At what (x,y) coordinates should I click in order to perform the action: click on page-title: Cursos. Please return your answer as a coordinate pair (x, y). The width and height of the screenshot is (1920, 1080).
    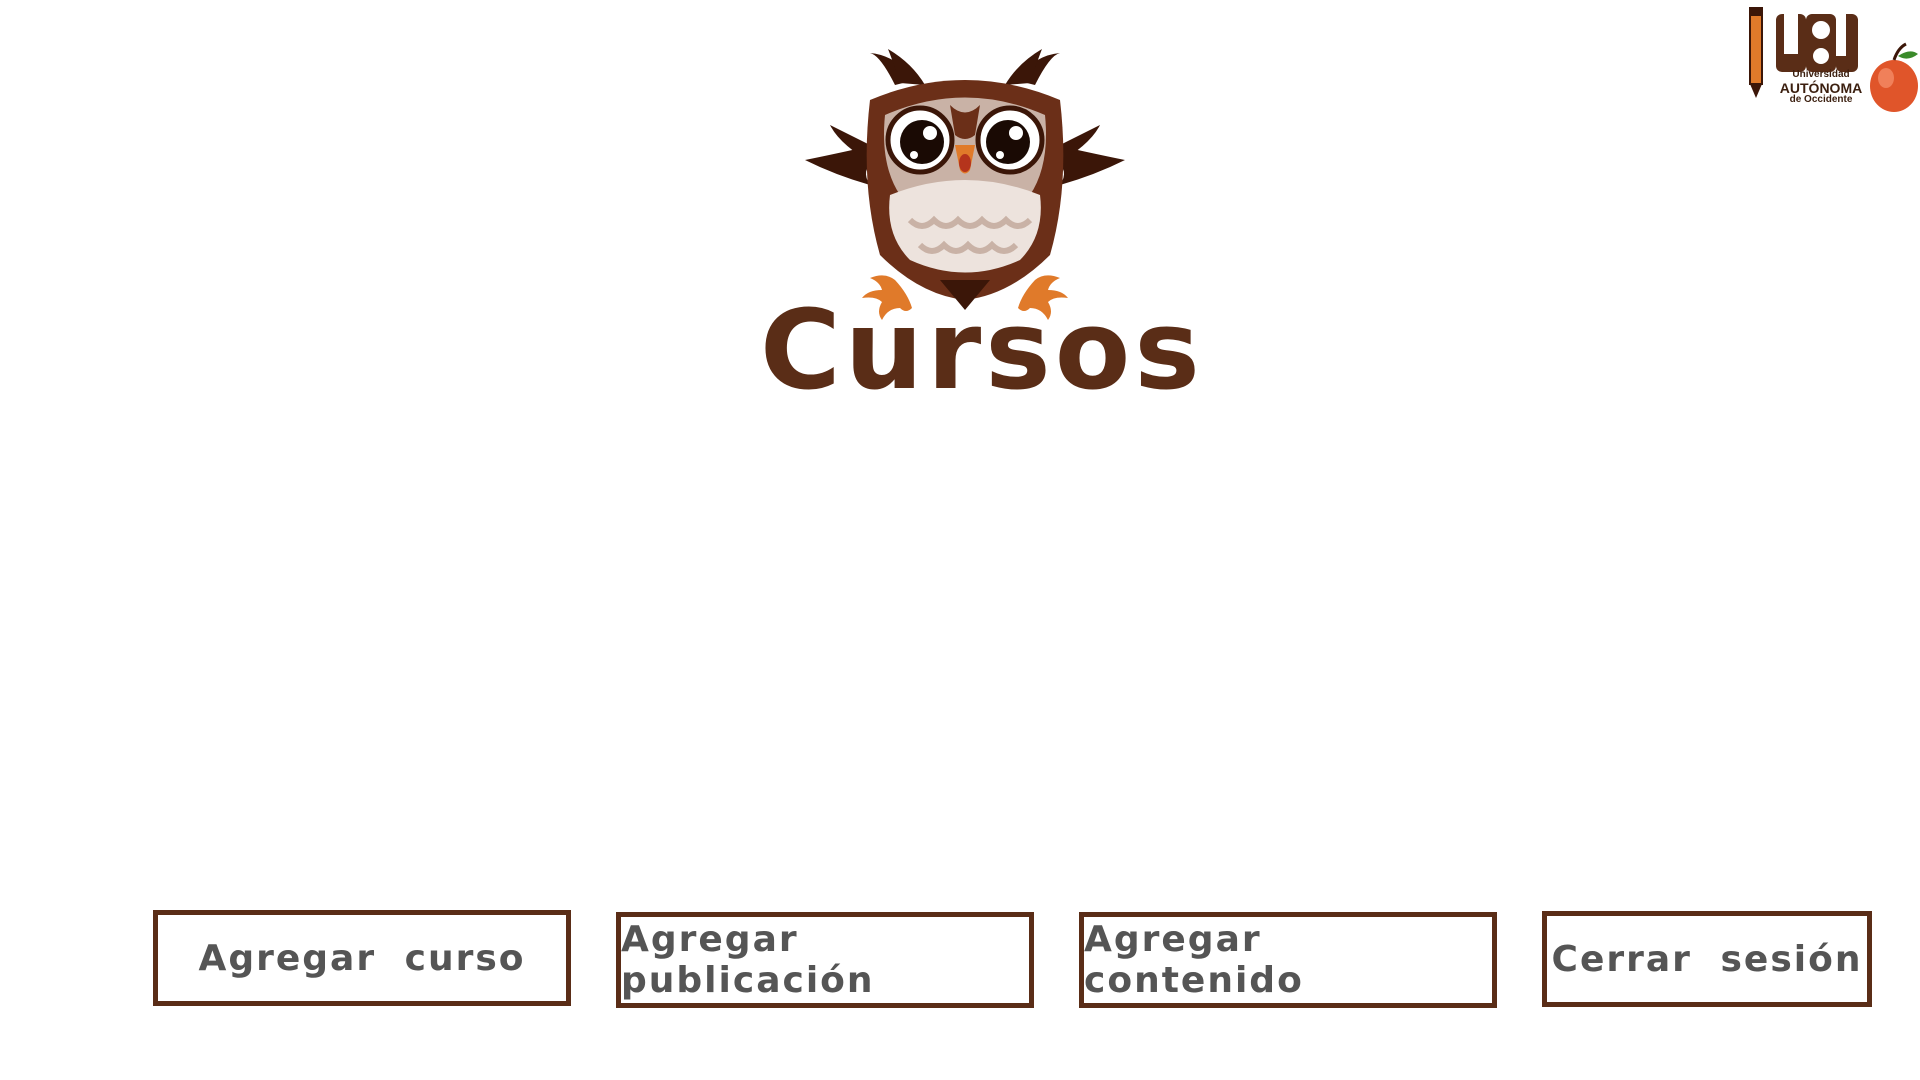
    Looking at the image, I should click on (982, 350).